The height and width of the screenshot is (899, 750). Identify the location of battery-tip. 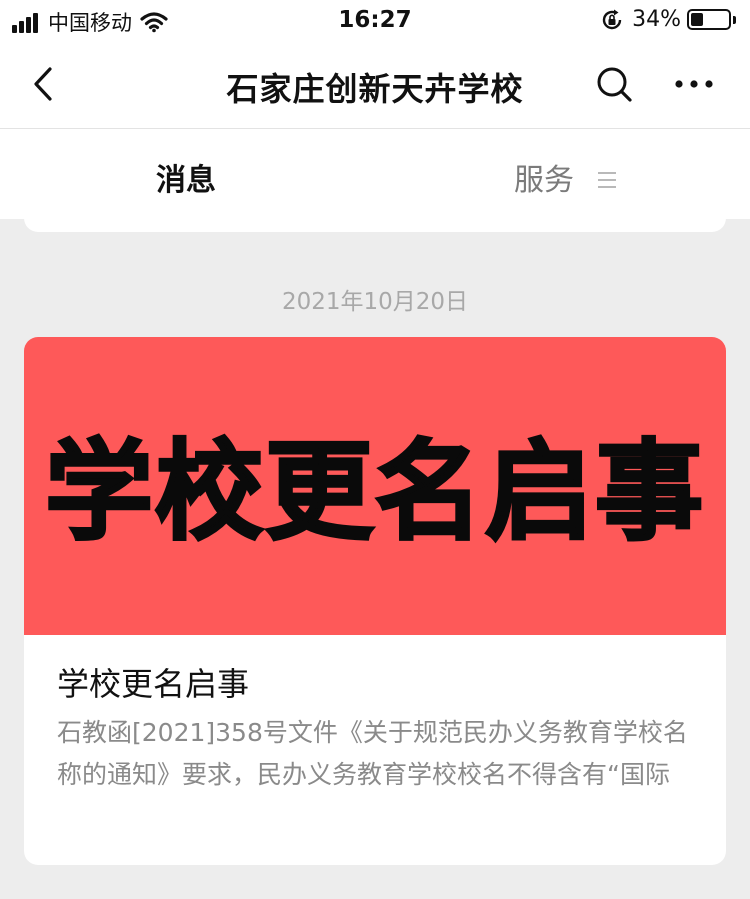
(734, 19).